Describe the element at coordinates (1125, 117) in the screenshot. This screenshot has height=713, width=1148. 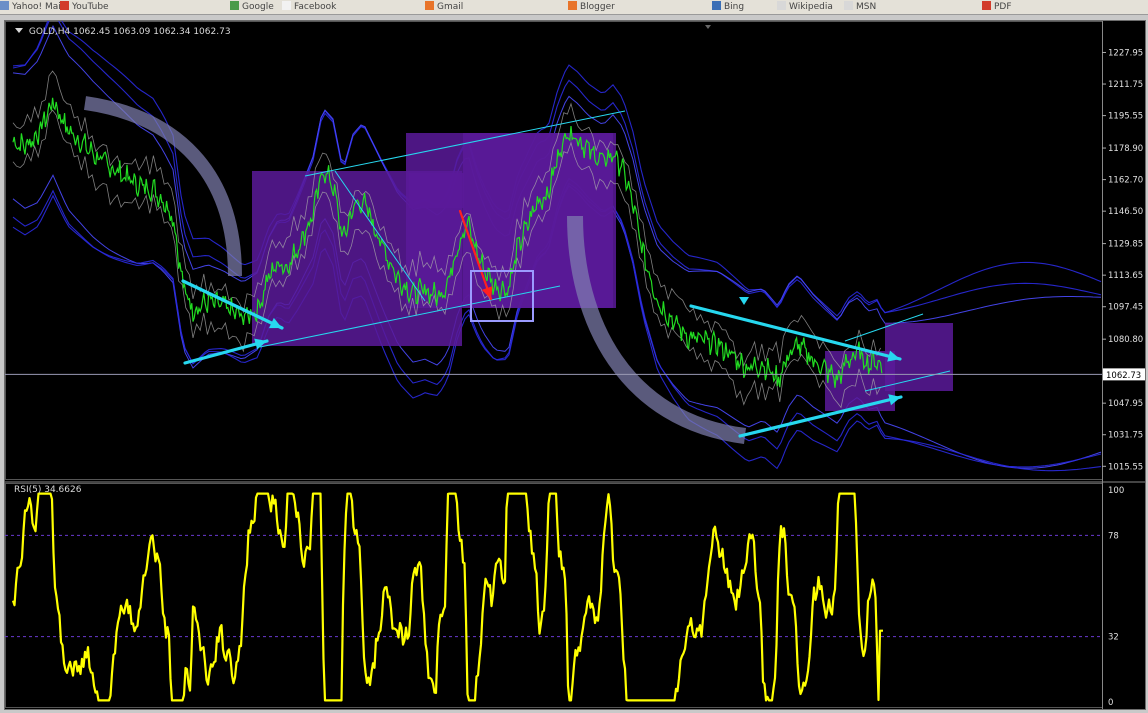
I see `price-axis-label: 1195.55` at that location.